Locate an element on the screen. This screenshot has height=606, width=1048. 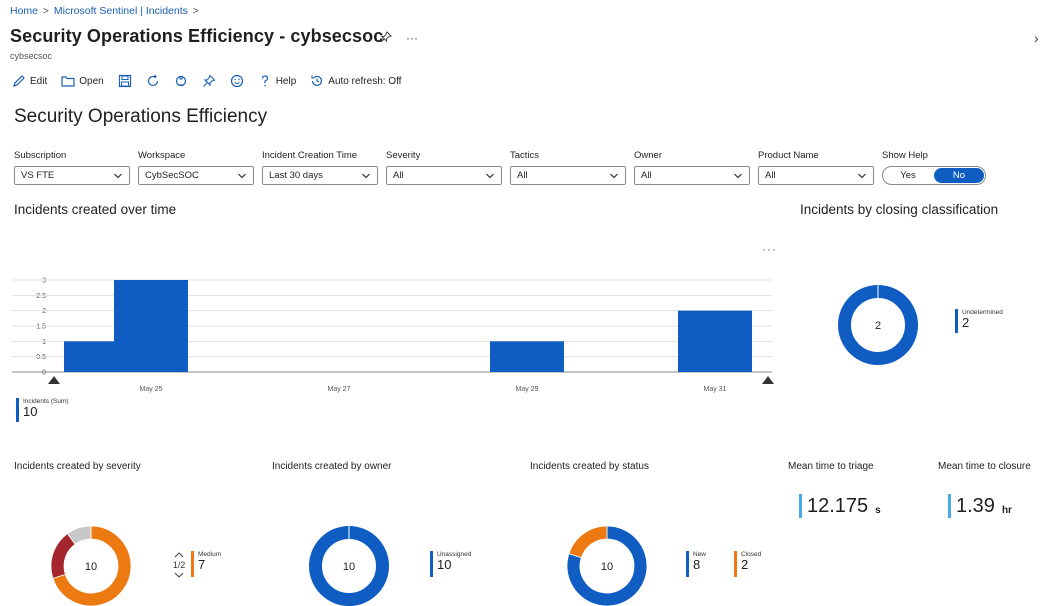
x-tick-label: May 29 is located at coordinates (527, 389).